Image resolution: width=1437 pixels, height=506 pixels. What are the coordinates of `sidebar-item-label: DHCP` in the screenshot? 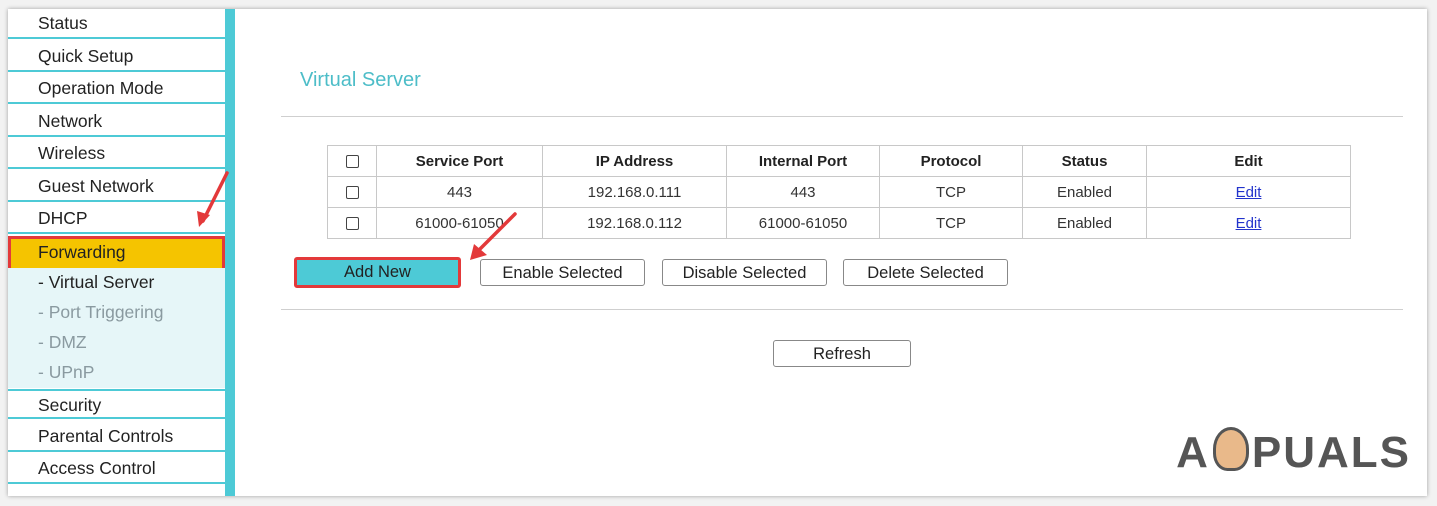 It's located at (63, 218).